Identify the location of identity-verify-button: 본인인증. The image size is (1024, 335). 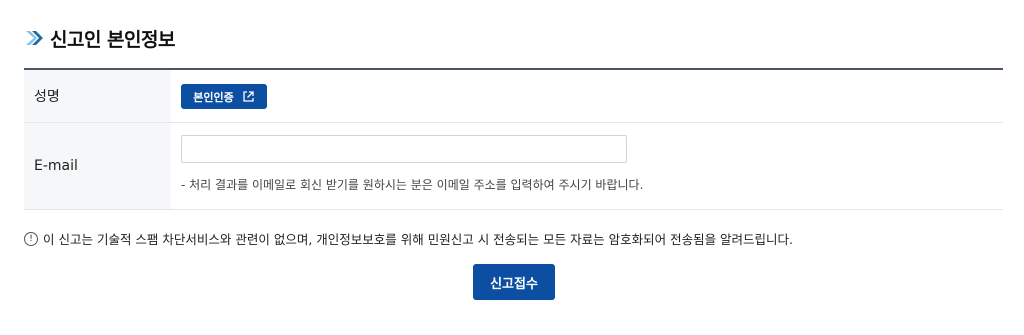
(224, 96).